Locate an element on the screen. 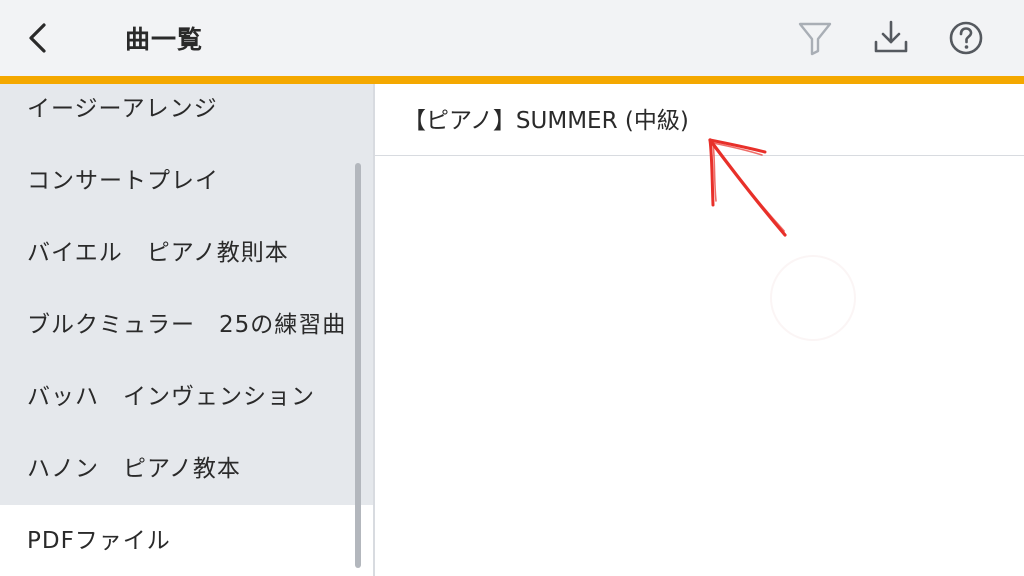 This screenshot has height=576, width=1024. sidebar-item-bach-invention: バッハ インヴェンション is located at coordinates (186, 397).